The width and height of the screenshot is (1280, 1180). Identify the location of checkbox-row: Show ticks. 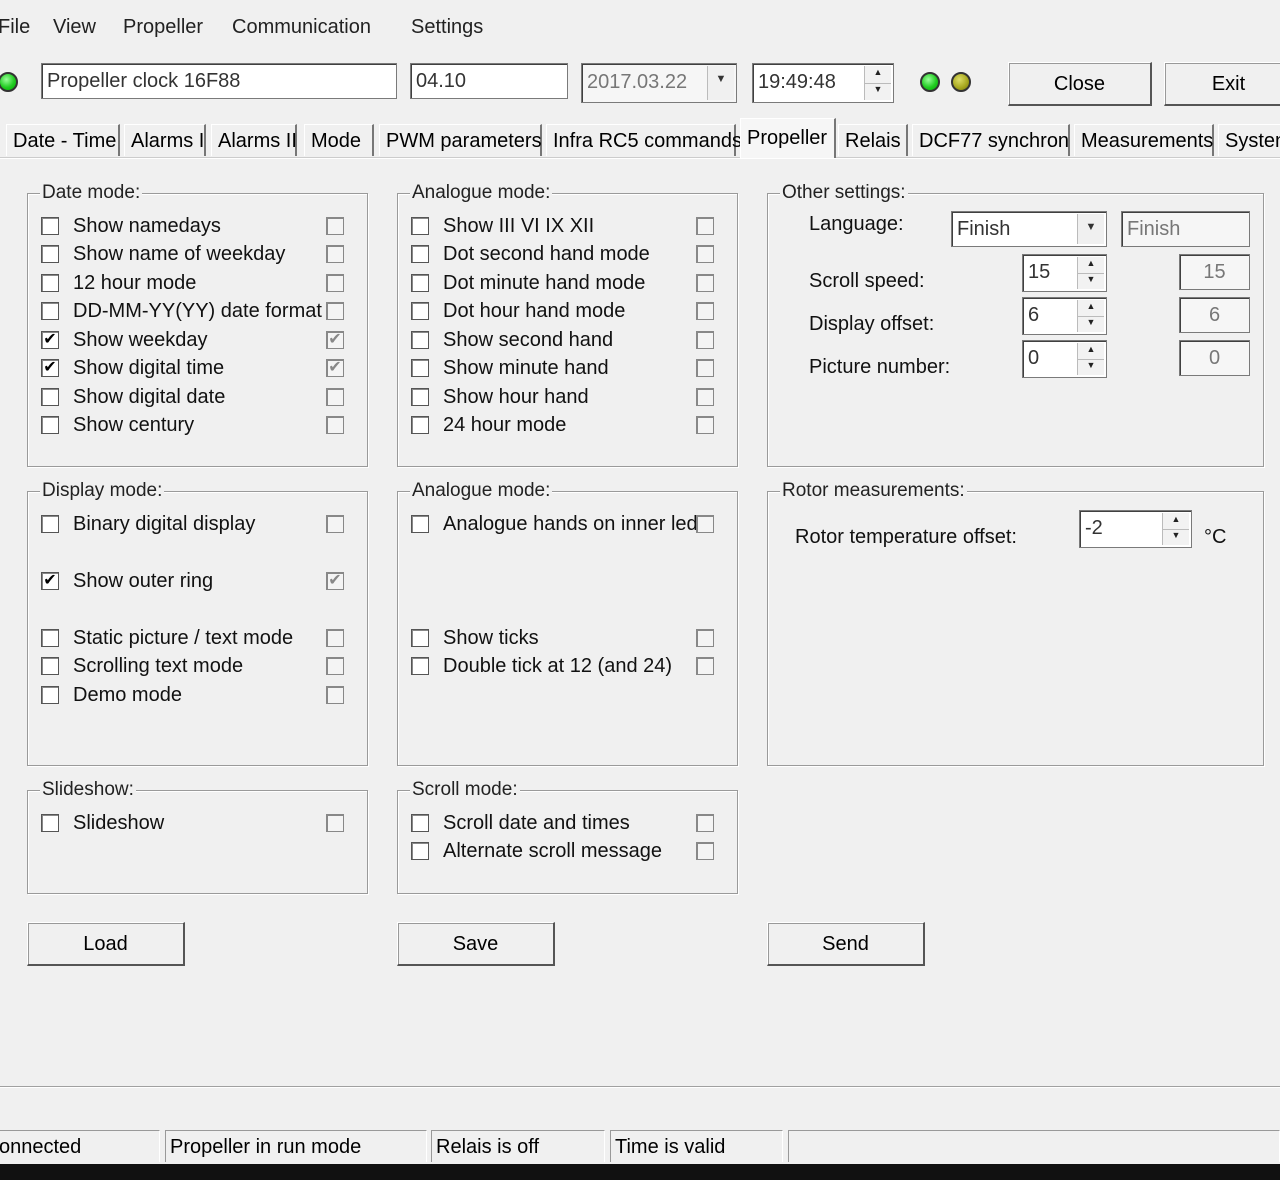
(571, 641).